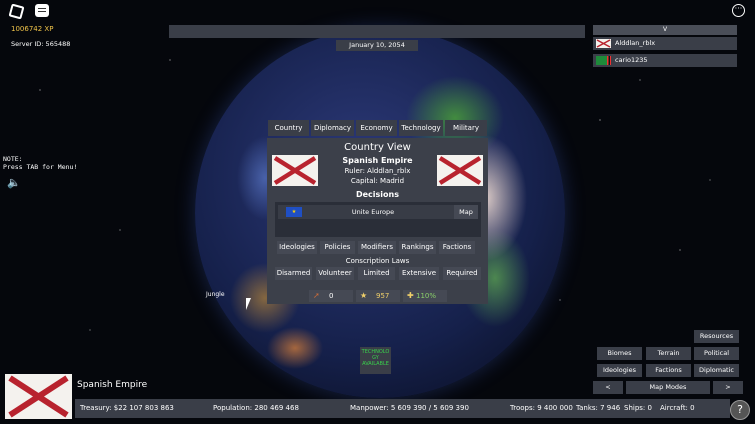  What do you see at coordinates (541, 408) in the screenshot?
I see `troops-stat: Troops: 9 400 000` at bounding box center [541, 408].